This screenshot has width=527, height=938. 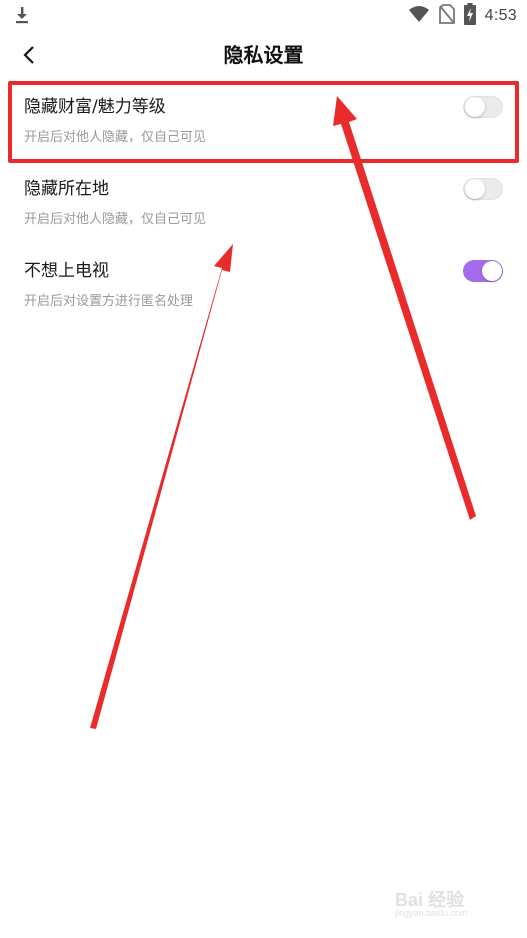 What do you see at coordinates (109, 301) in the screenshot?
I see `setting-description: 开启后对设置方进行匿名处理` at bounding box center [109, 301].